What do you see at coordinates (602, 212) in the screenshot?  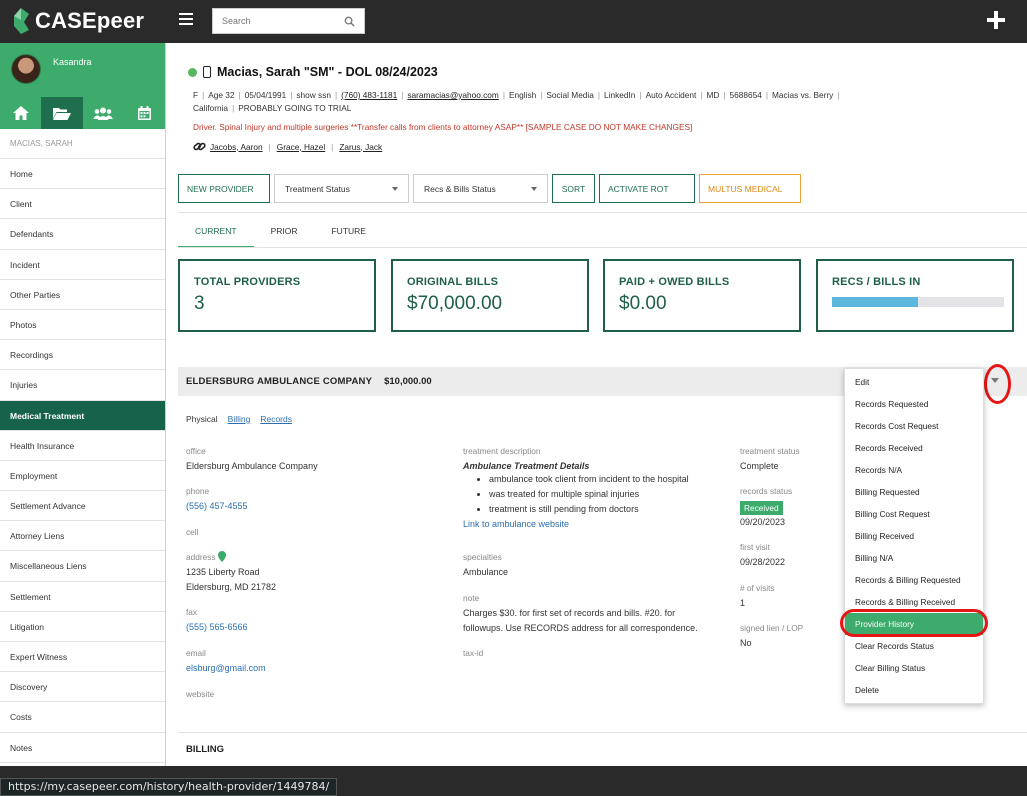 I see `divider` at bounding box center [602, 212].